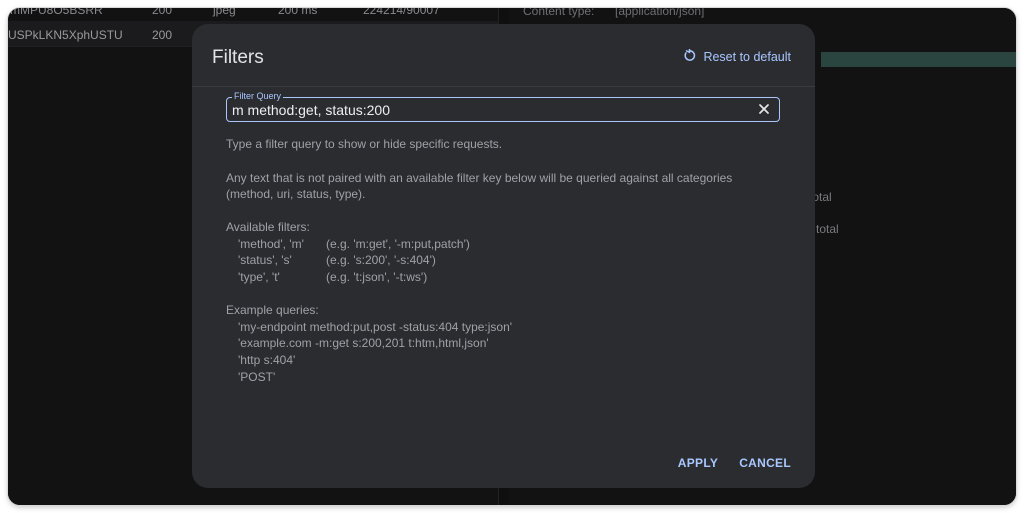 This screenshot has height=513, width=1024. What do you see at coordinates (401, 12) in the screenshot?
I see `row-size: 224214/90007` at bounding box center [401, 12].